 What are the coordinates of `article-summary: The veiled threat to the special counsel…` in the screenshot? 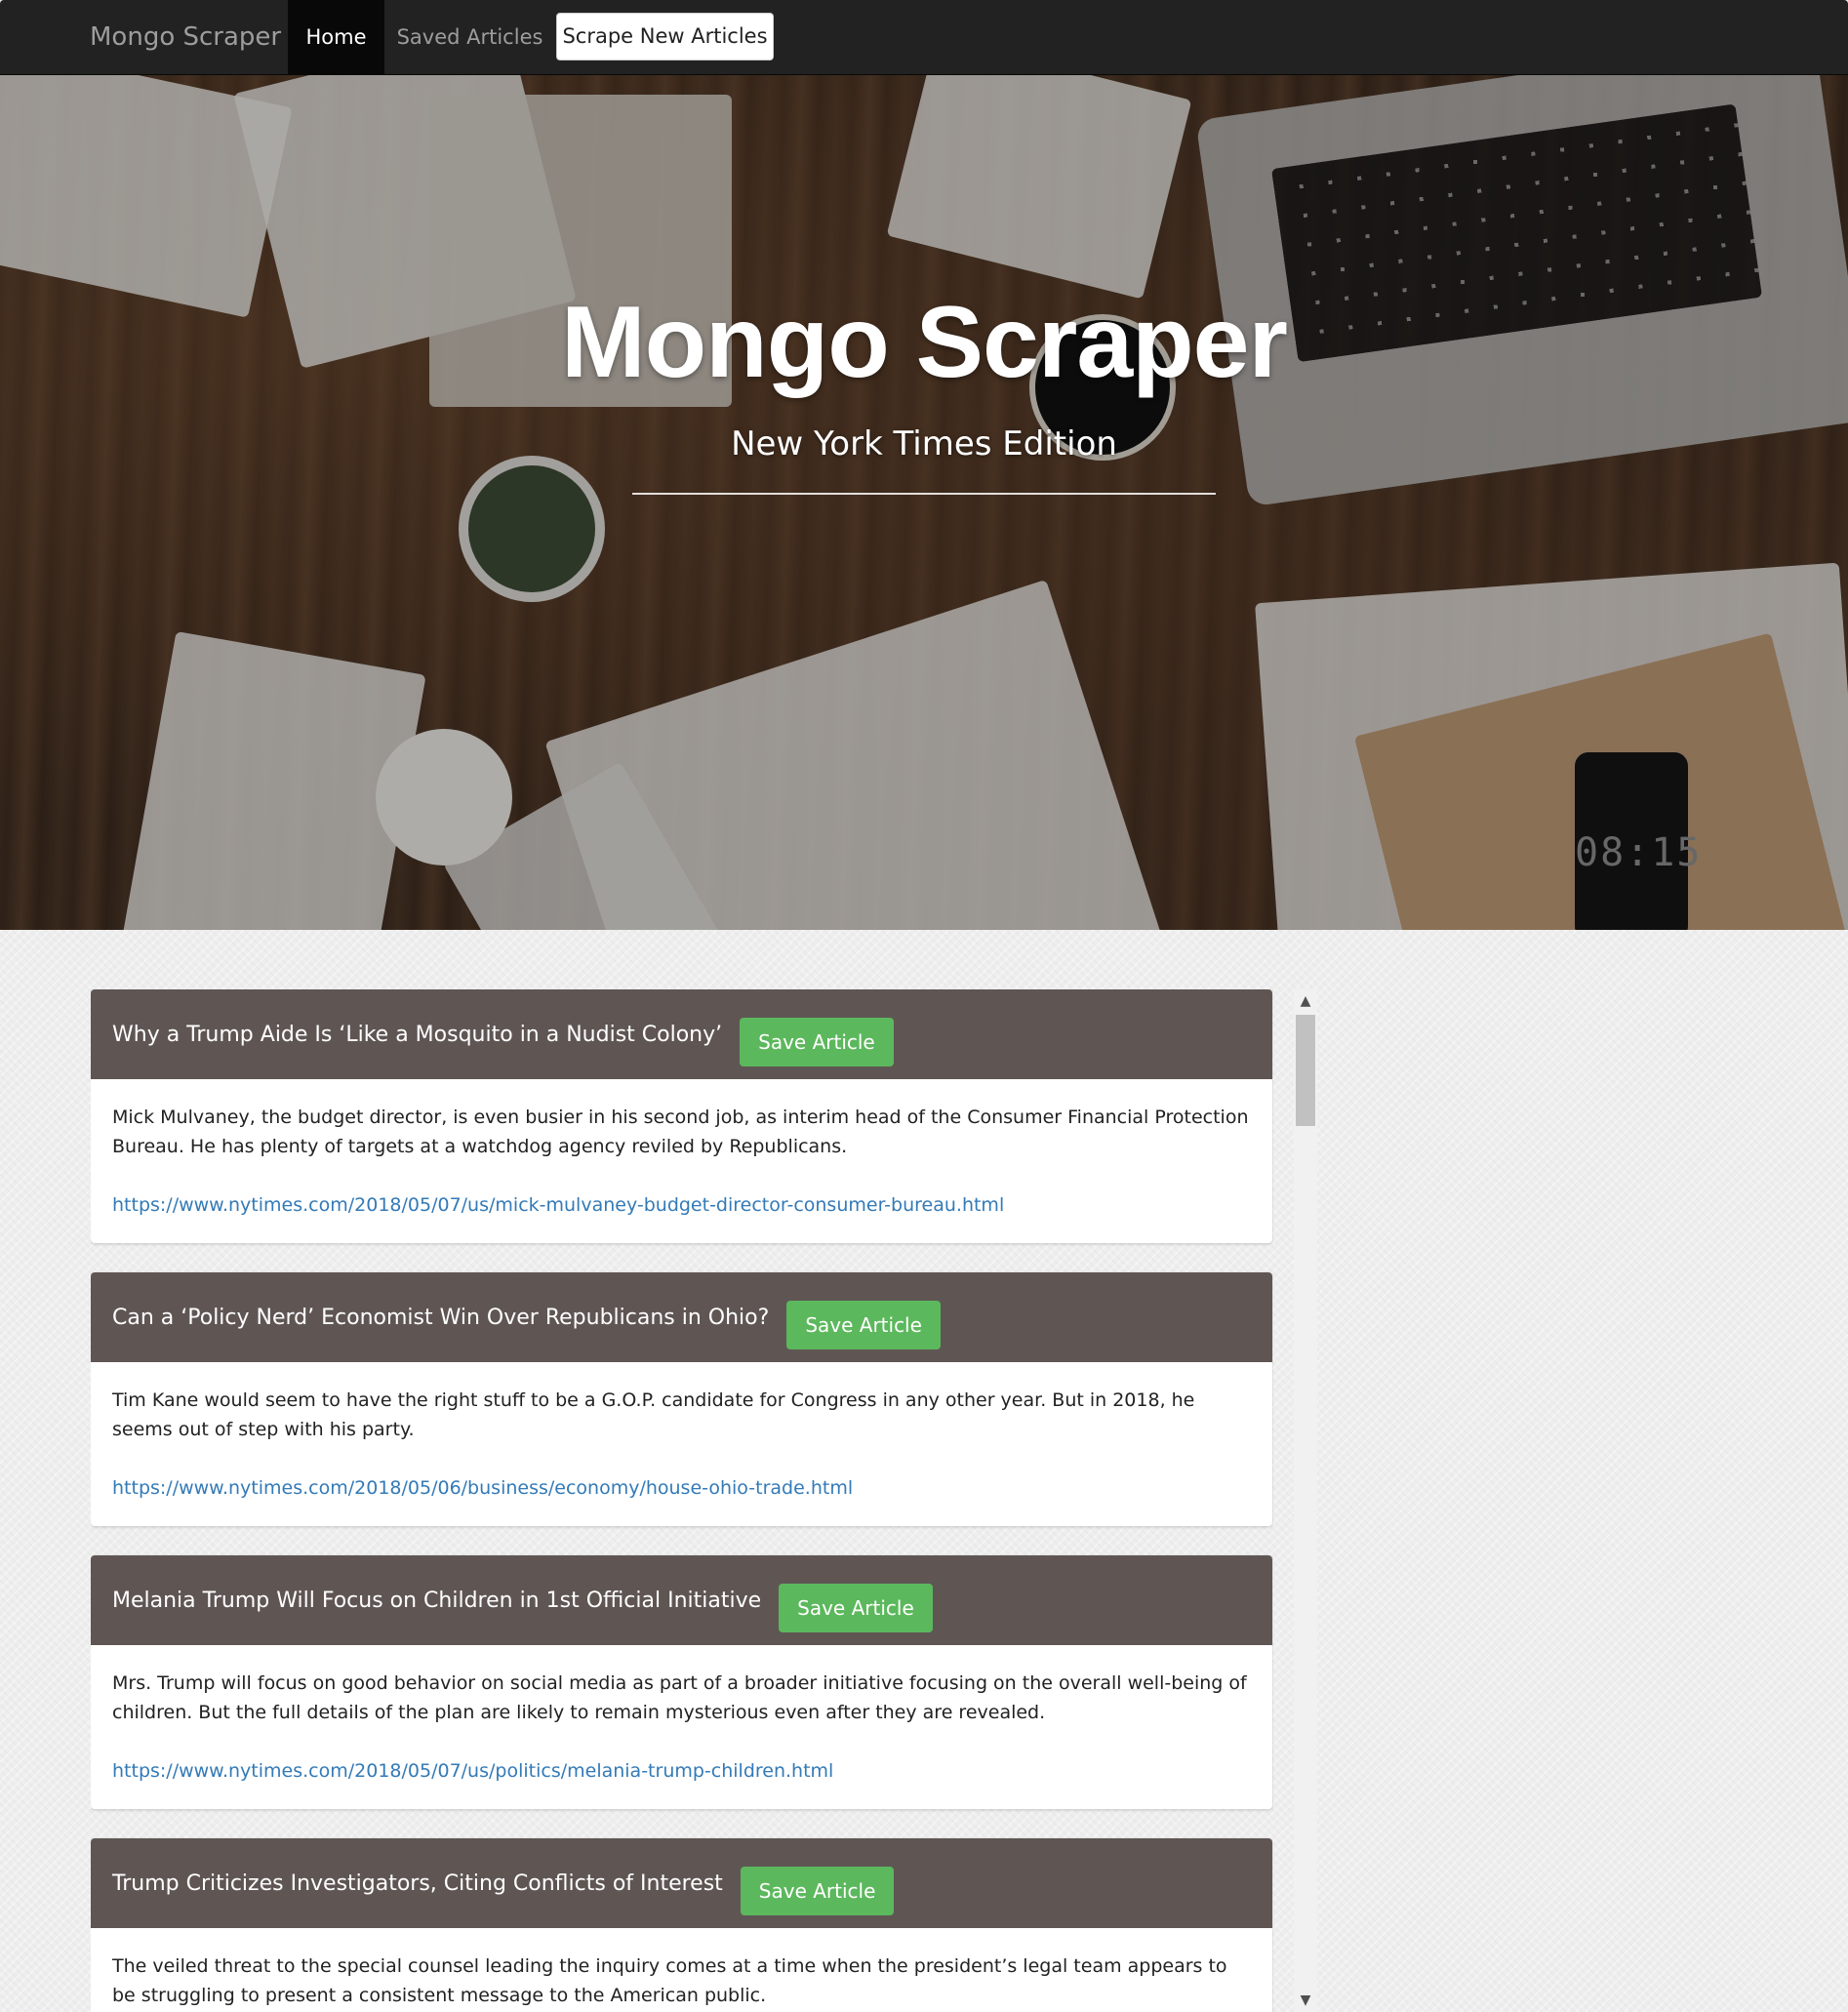 It's located at (669, 1980).